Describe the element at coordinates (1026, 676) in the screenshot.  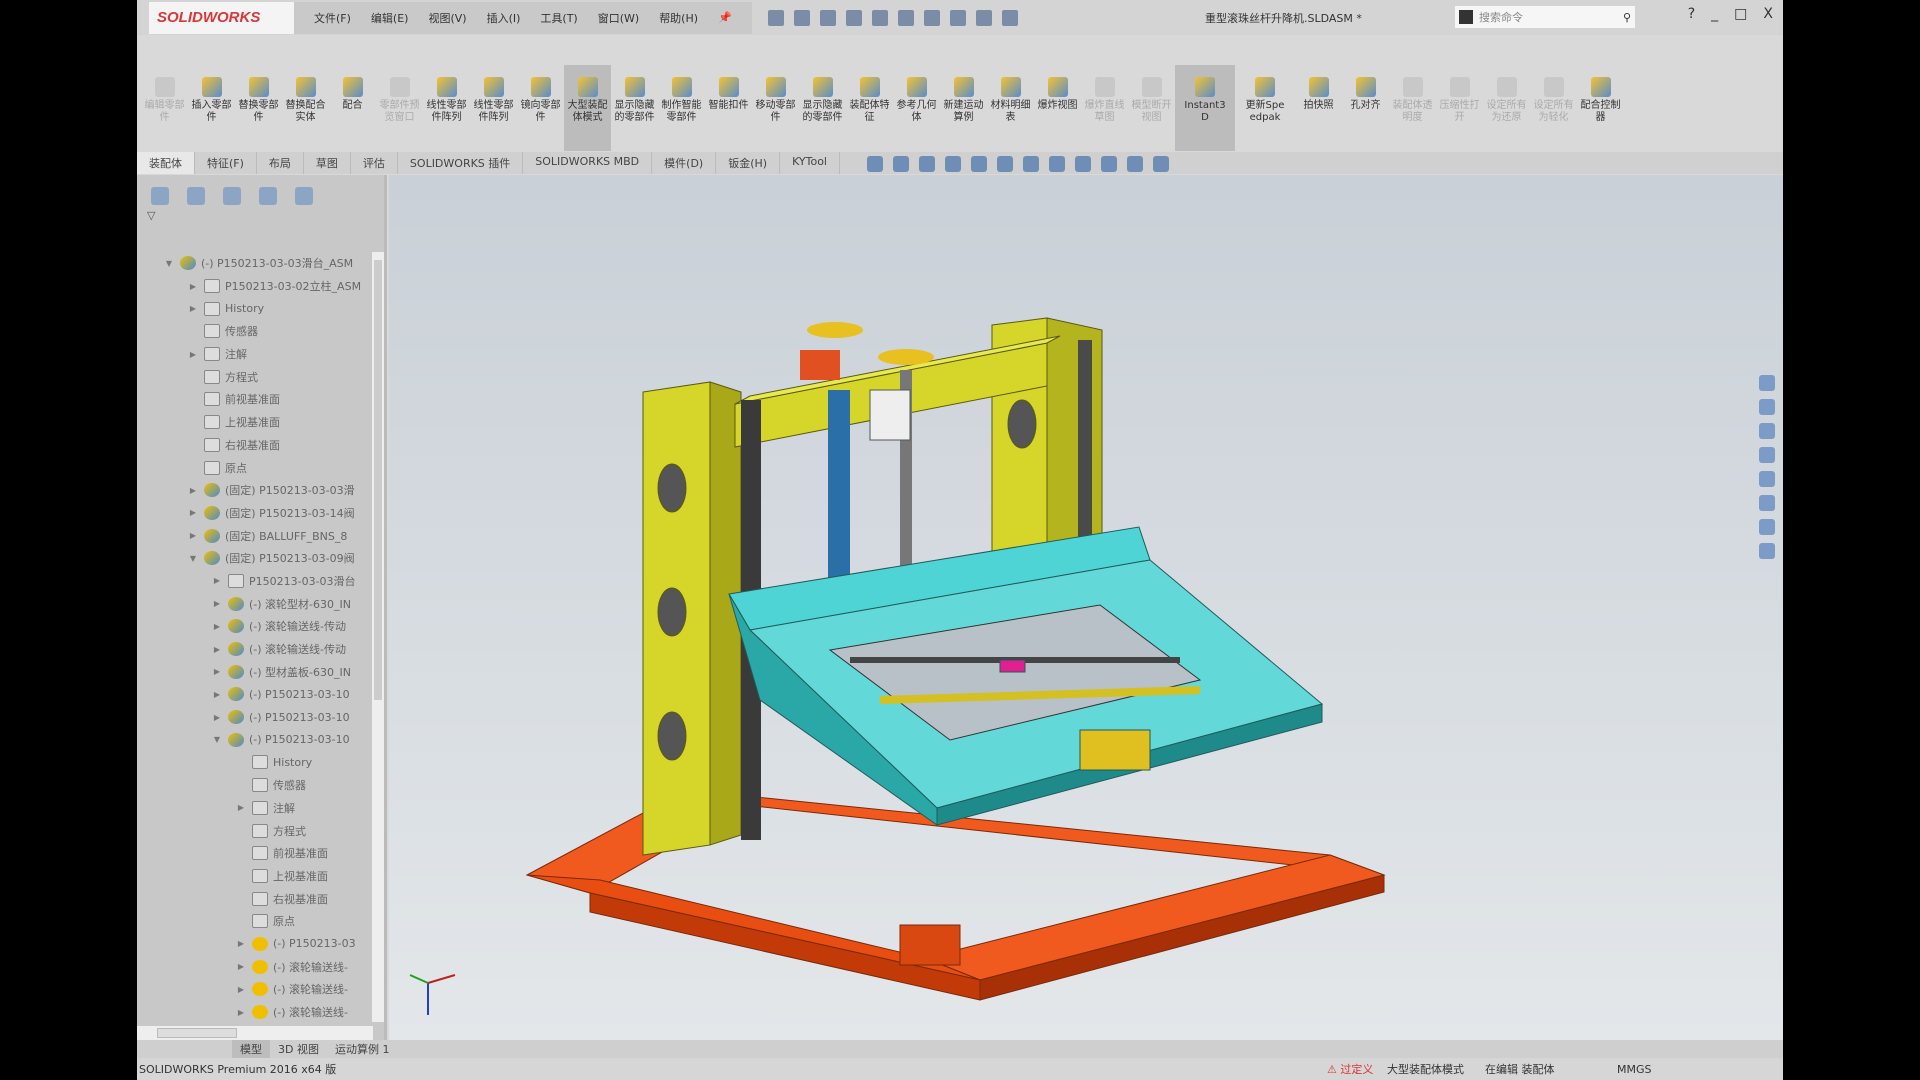
I see `cyan-conveyor-tray` at that location.